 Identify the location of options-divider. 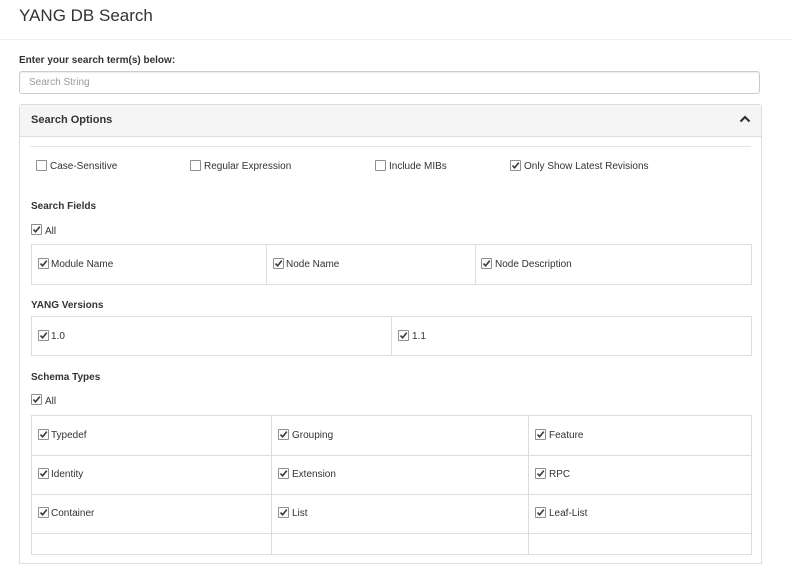
(390, 146).